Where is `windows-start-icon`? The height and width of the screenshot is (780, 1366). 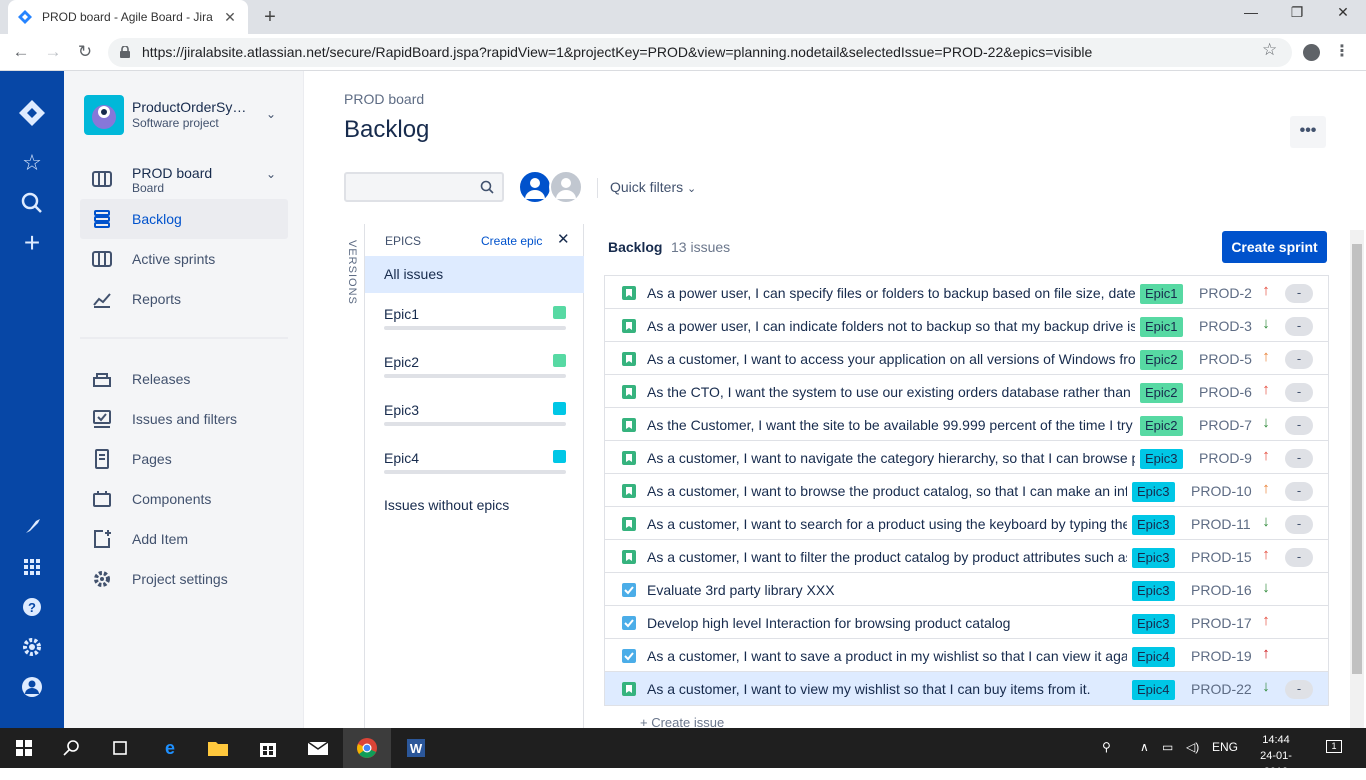
windows-start-icon is located at coordinates (24, 748).